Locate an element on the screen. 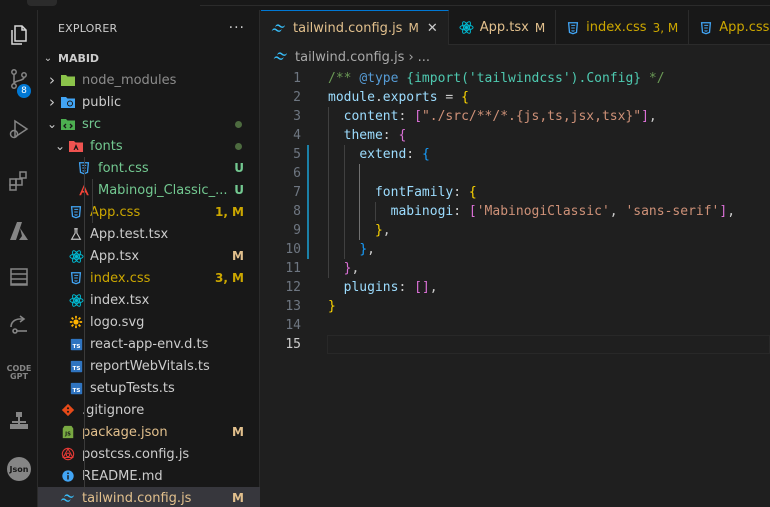 This screenshot has width=770, height=507. tree-file: TS react-app-env.d.ts is located at coordinates (149, 344).